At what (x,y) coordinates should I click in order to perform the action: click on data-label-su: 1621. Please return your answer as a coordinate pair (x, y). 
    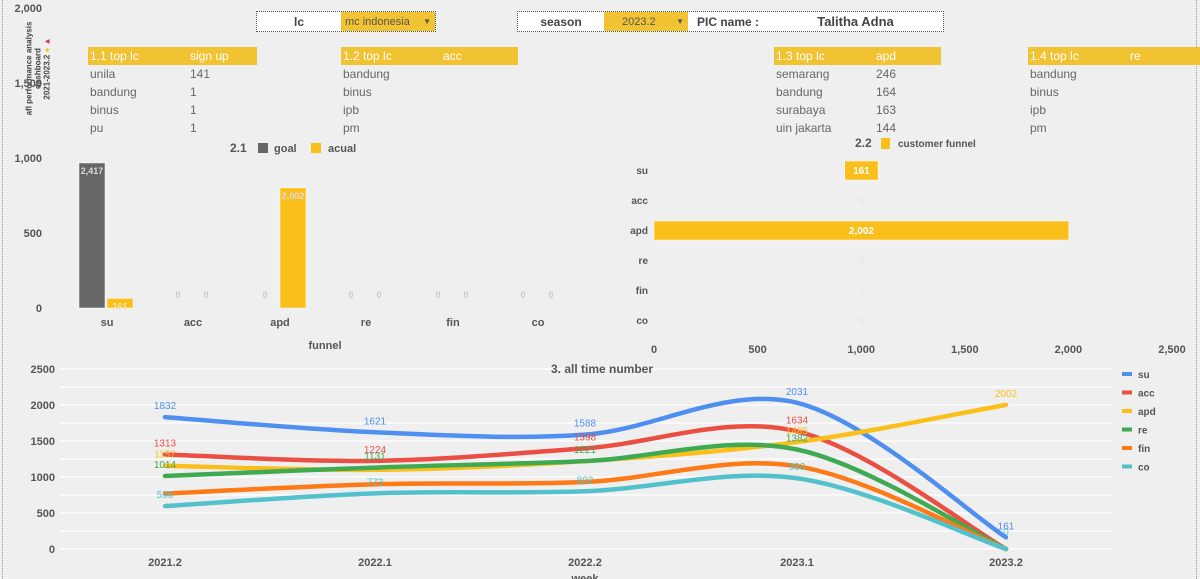
    Looking at the image, I should click on (375, 421).